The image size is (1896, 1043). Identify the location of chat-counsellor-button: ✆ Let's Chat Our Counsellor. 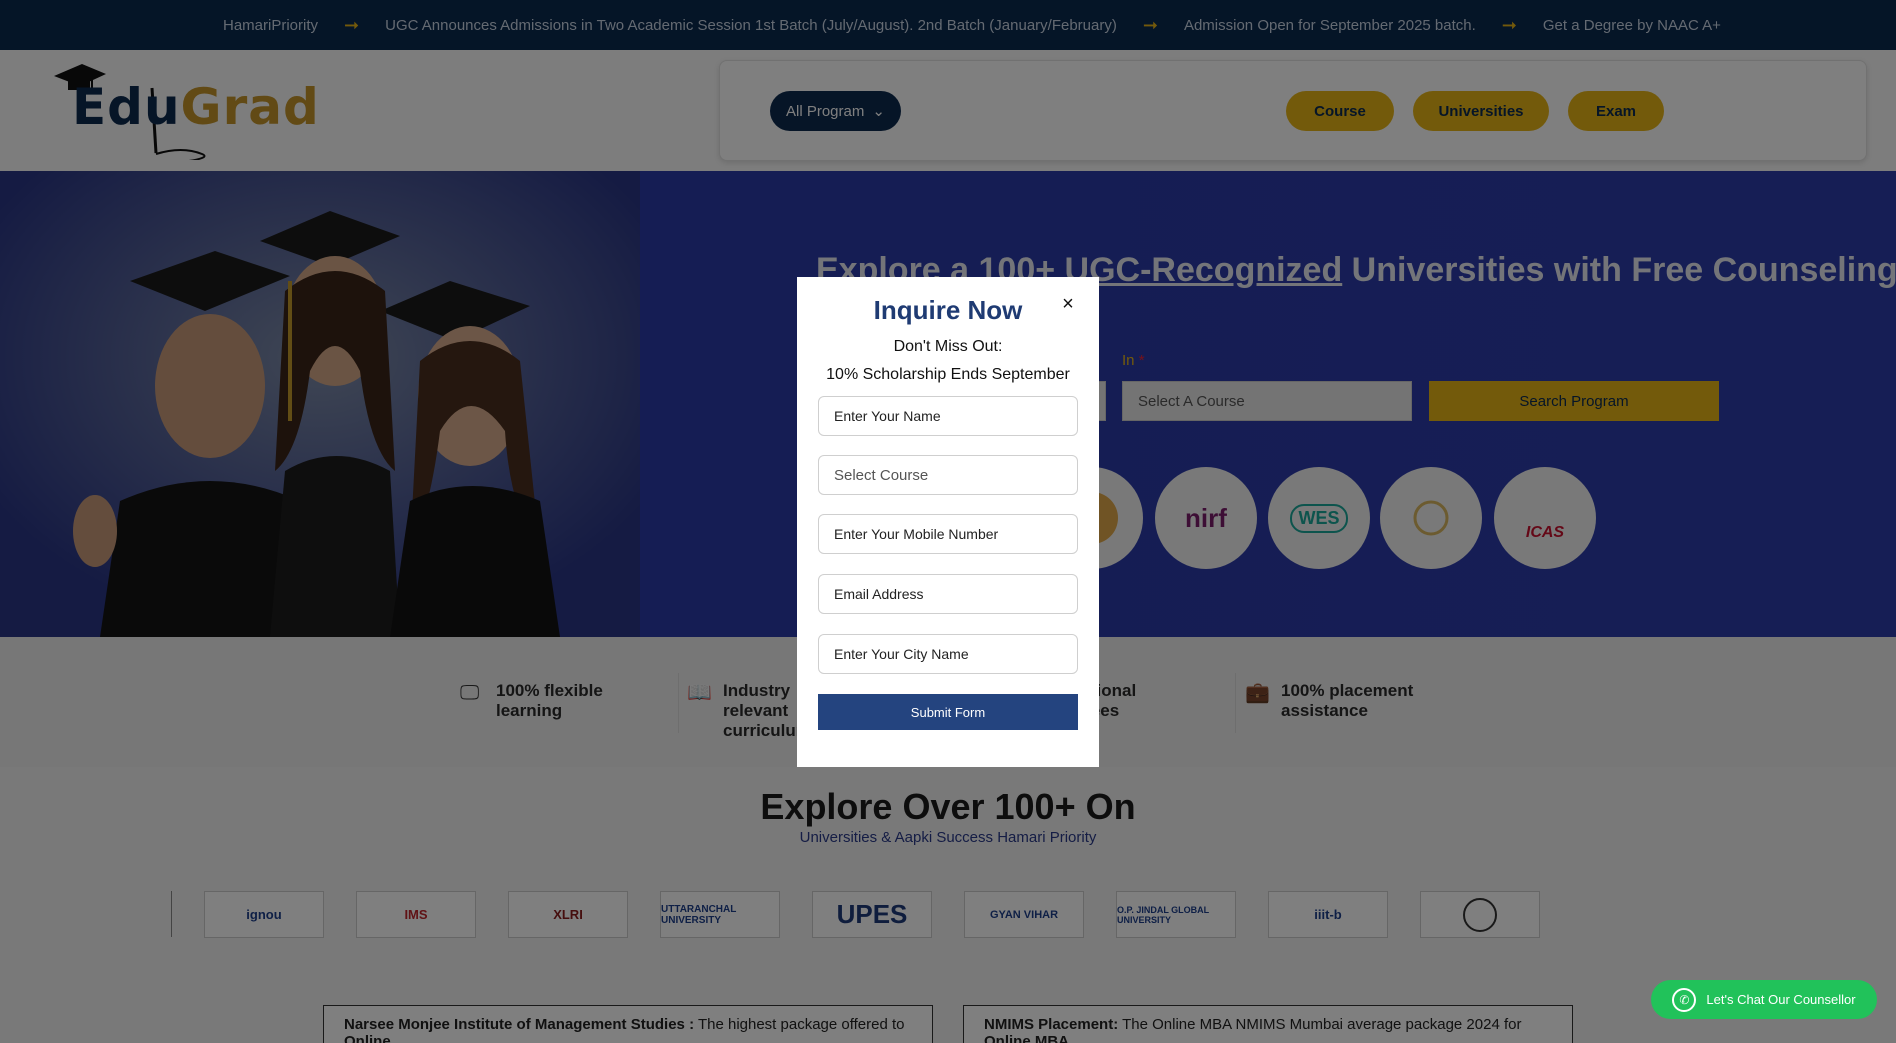
(1764, 999).